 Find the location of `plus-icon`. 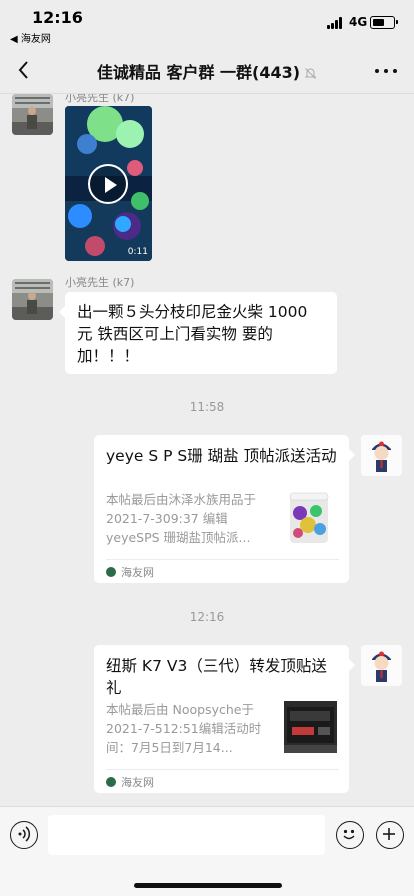

plus-icon is located at coordinates (389, 834).